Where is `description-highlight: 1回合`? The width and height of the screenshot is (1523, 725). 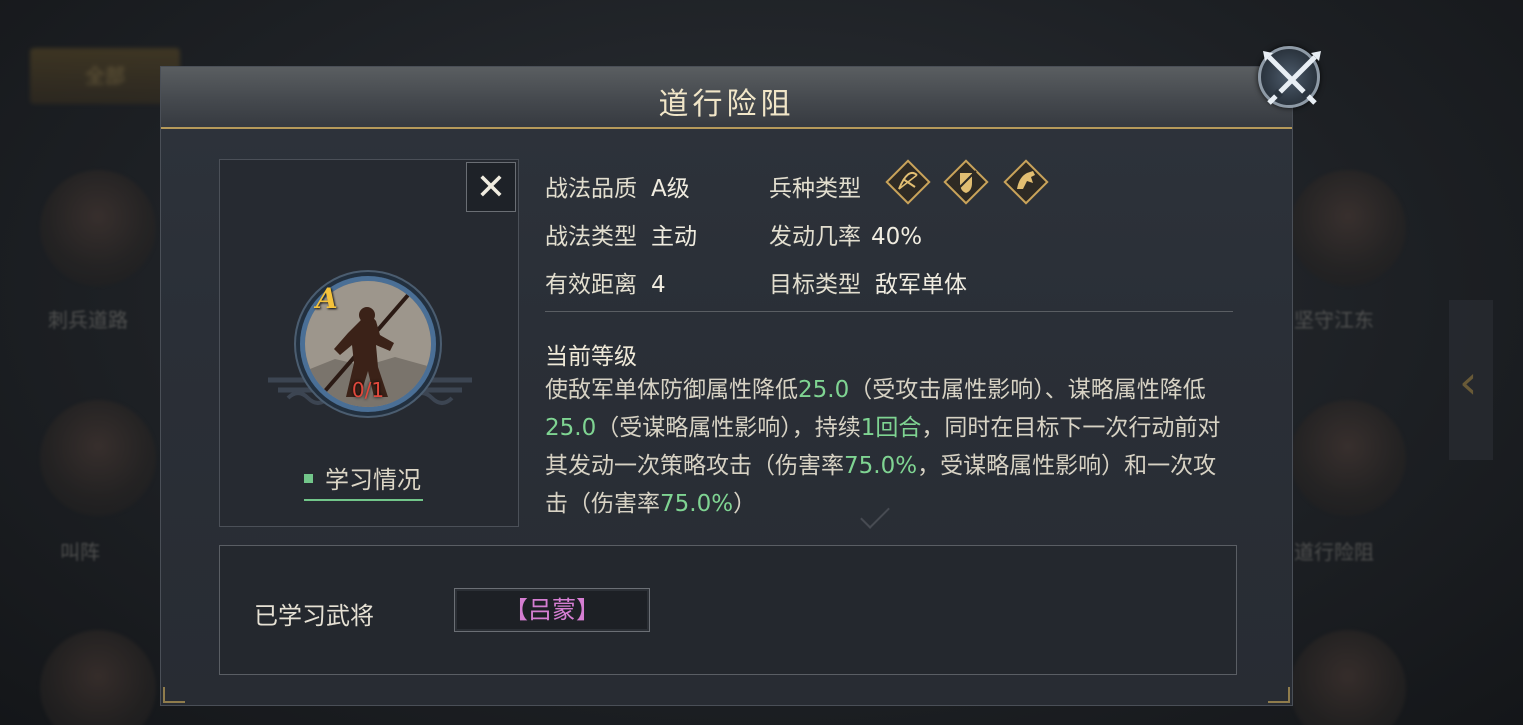 description-highlight: 1回合 is located at coordinates (891, 428).